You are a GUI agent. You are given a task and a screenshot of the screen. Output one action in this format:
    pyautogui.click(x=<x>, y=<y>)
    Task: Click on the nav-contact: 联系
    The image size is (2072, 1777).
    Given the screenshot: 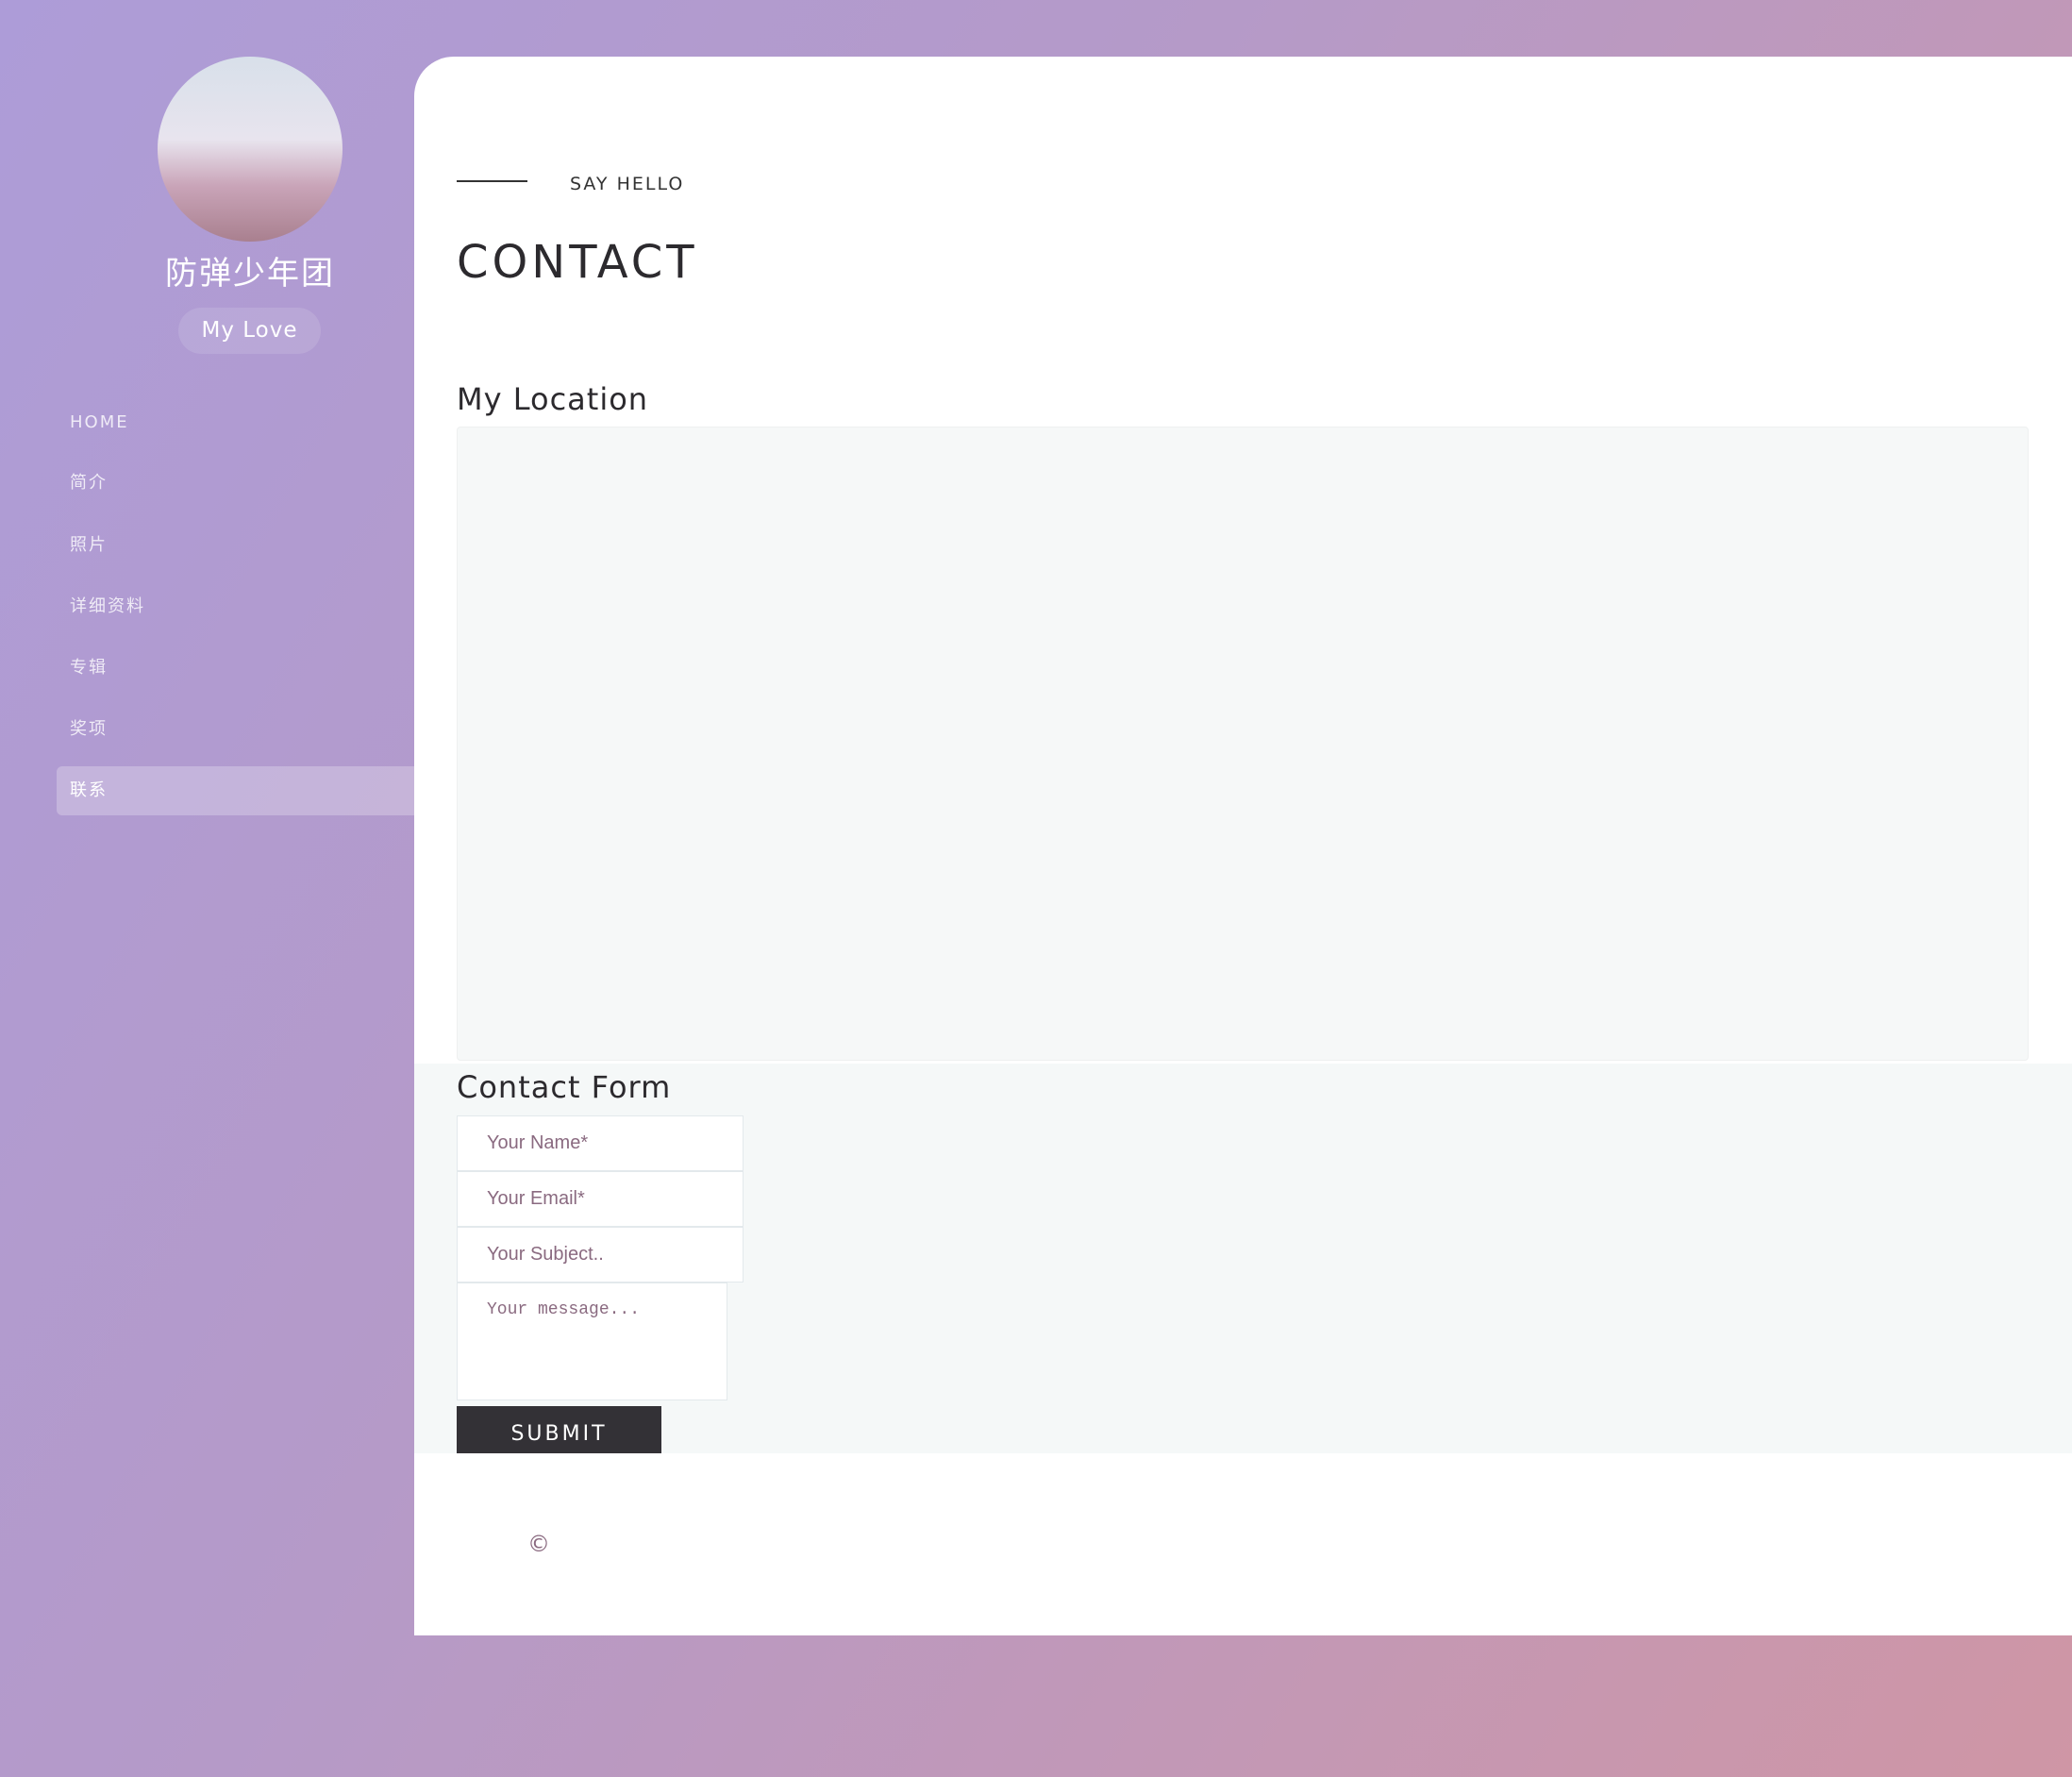 What is the action you would take?
    pyautogui.click(x=235, y=790)
    